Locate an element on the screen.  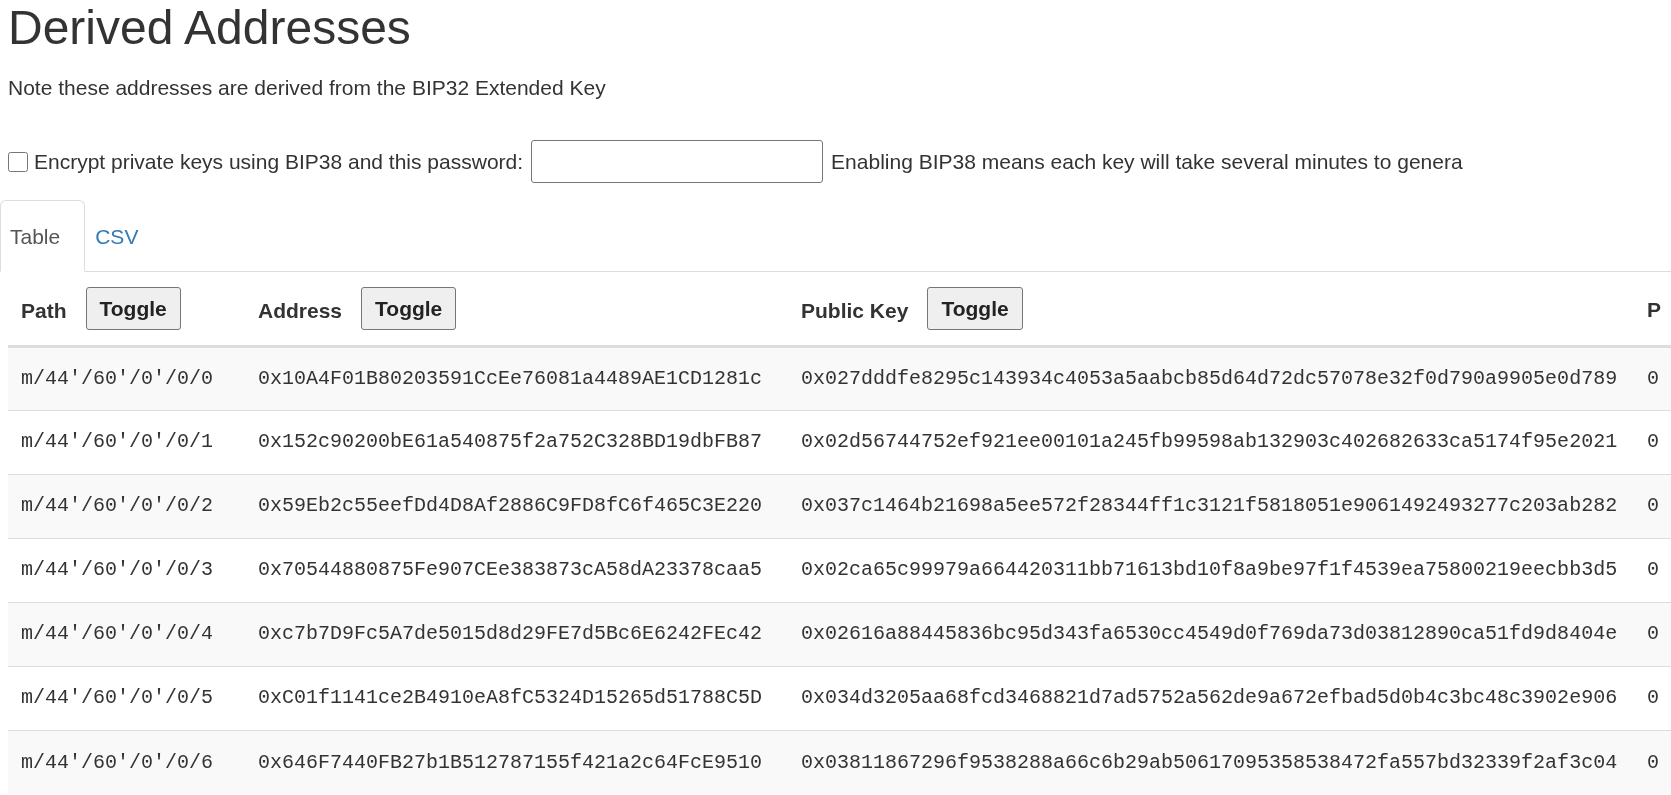
table-cell: 0x037c1464b21698a5ee572f28344ff1c3121f5818051e9061492493277c203ab282 is located at coordinates (1211, 506).